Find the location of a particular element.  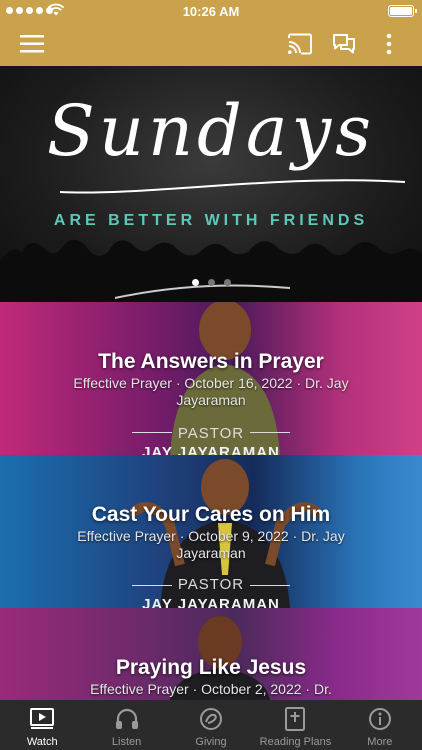

tab-reading-plans: Reading Plans is located at coordinates (295, 725).